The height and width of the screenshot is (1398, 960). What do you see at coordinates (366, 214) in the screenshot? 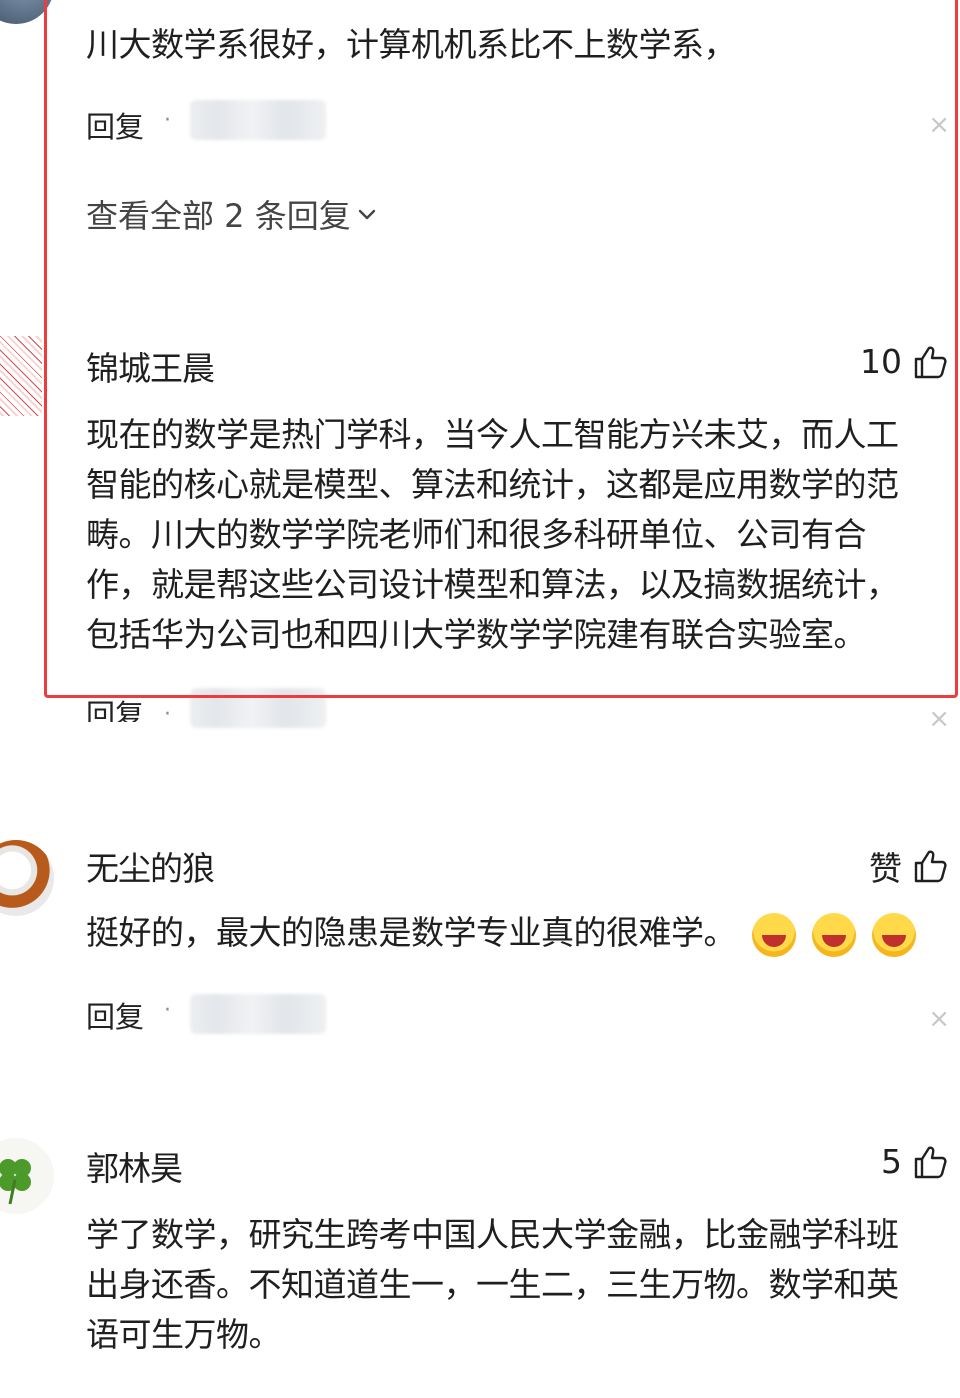
I see `chevron-down-icon` at bounding box center [366, 214].